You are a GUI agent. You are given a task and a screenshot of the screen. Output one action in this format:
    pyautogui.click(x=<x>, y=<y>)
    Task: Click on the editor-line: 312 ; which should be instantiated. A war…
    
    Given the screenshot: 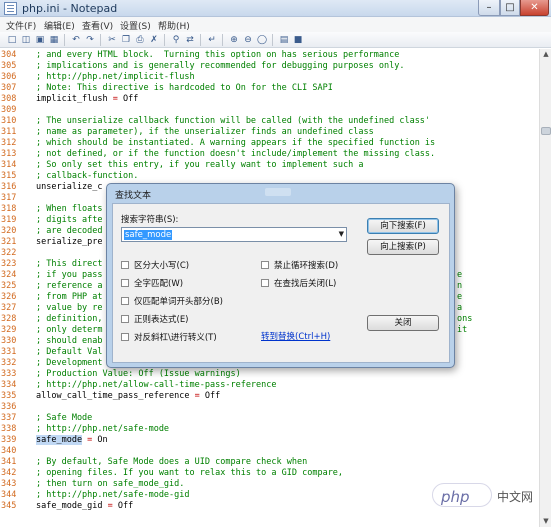 What is the action you would take?
    pyautogui.click(x=269, y=143)
    